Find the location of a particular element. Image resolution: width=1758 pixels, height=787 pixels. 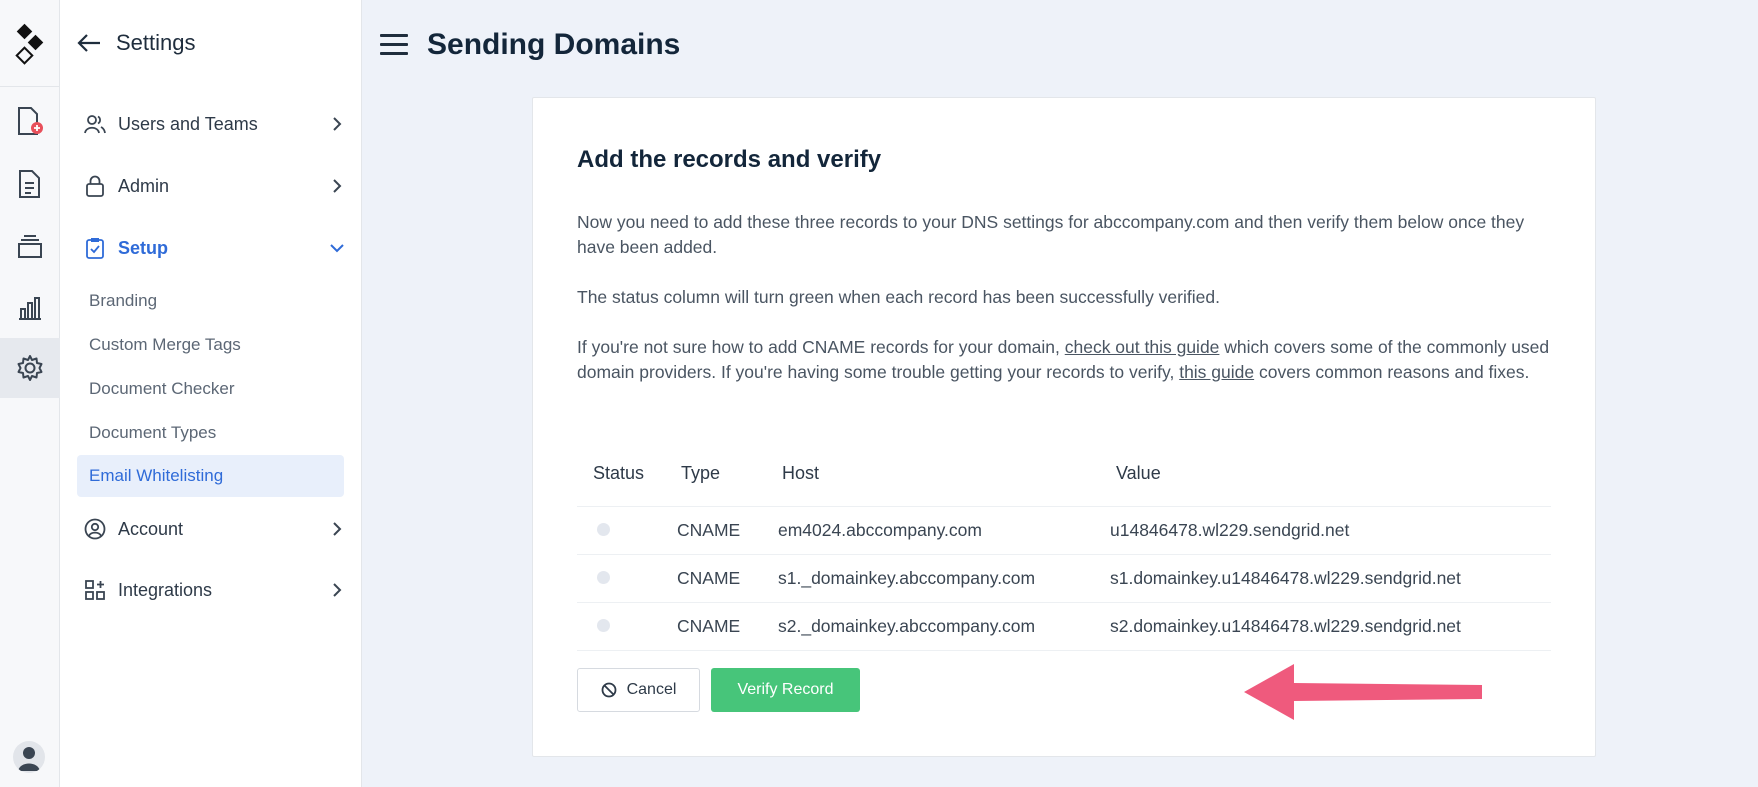

help-text: covers common reasons and fixes. is located at coordinates (1392, 372).